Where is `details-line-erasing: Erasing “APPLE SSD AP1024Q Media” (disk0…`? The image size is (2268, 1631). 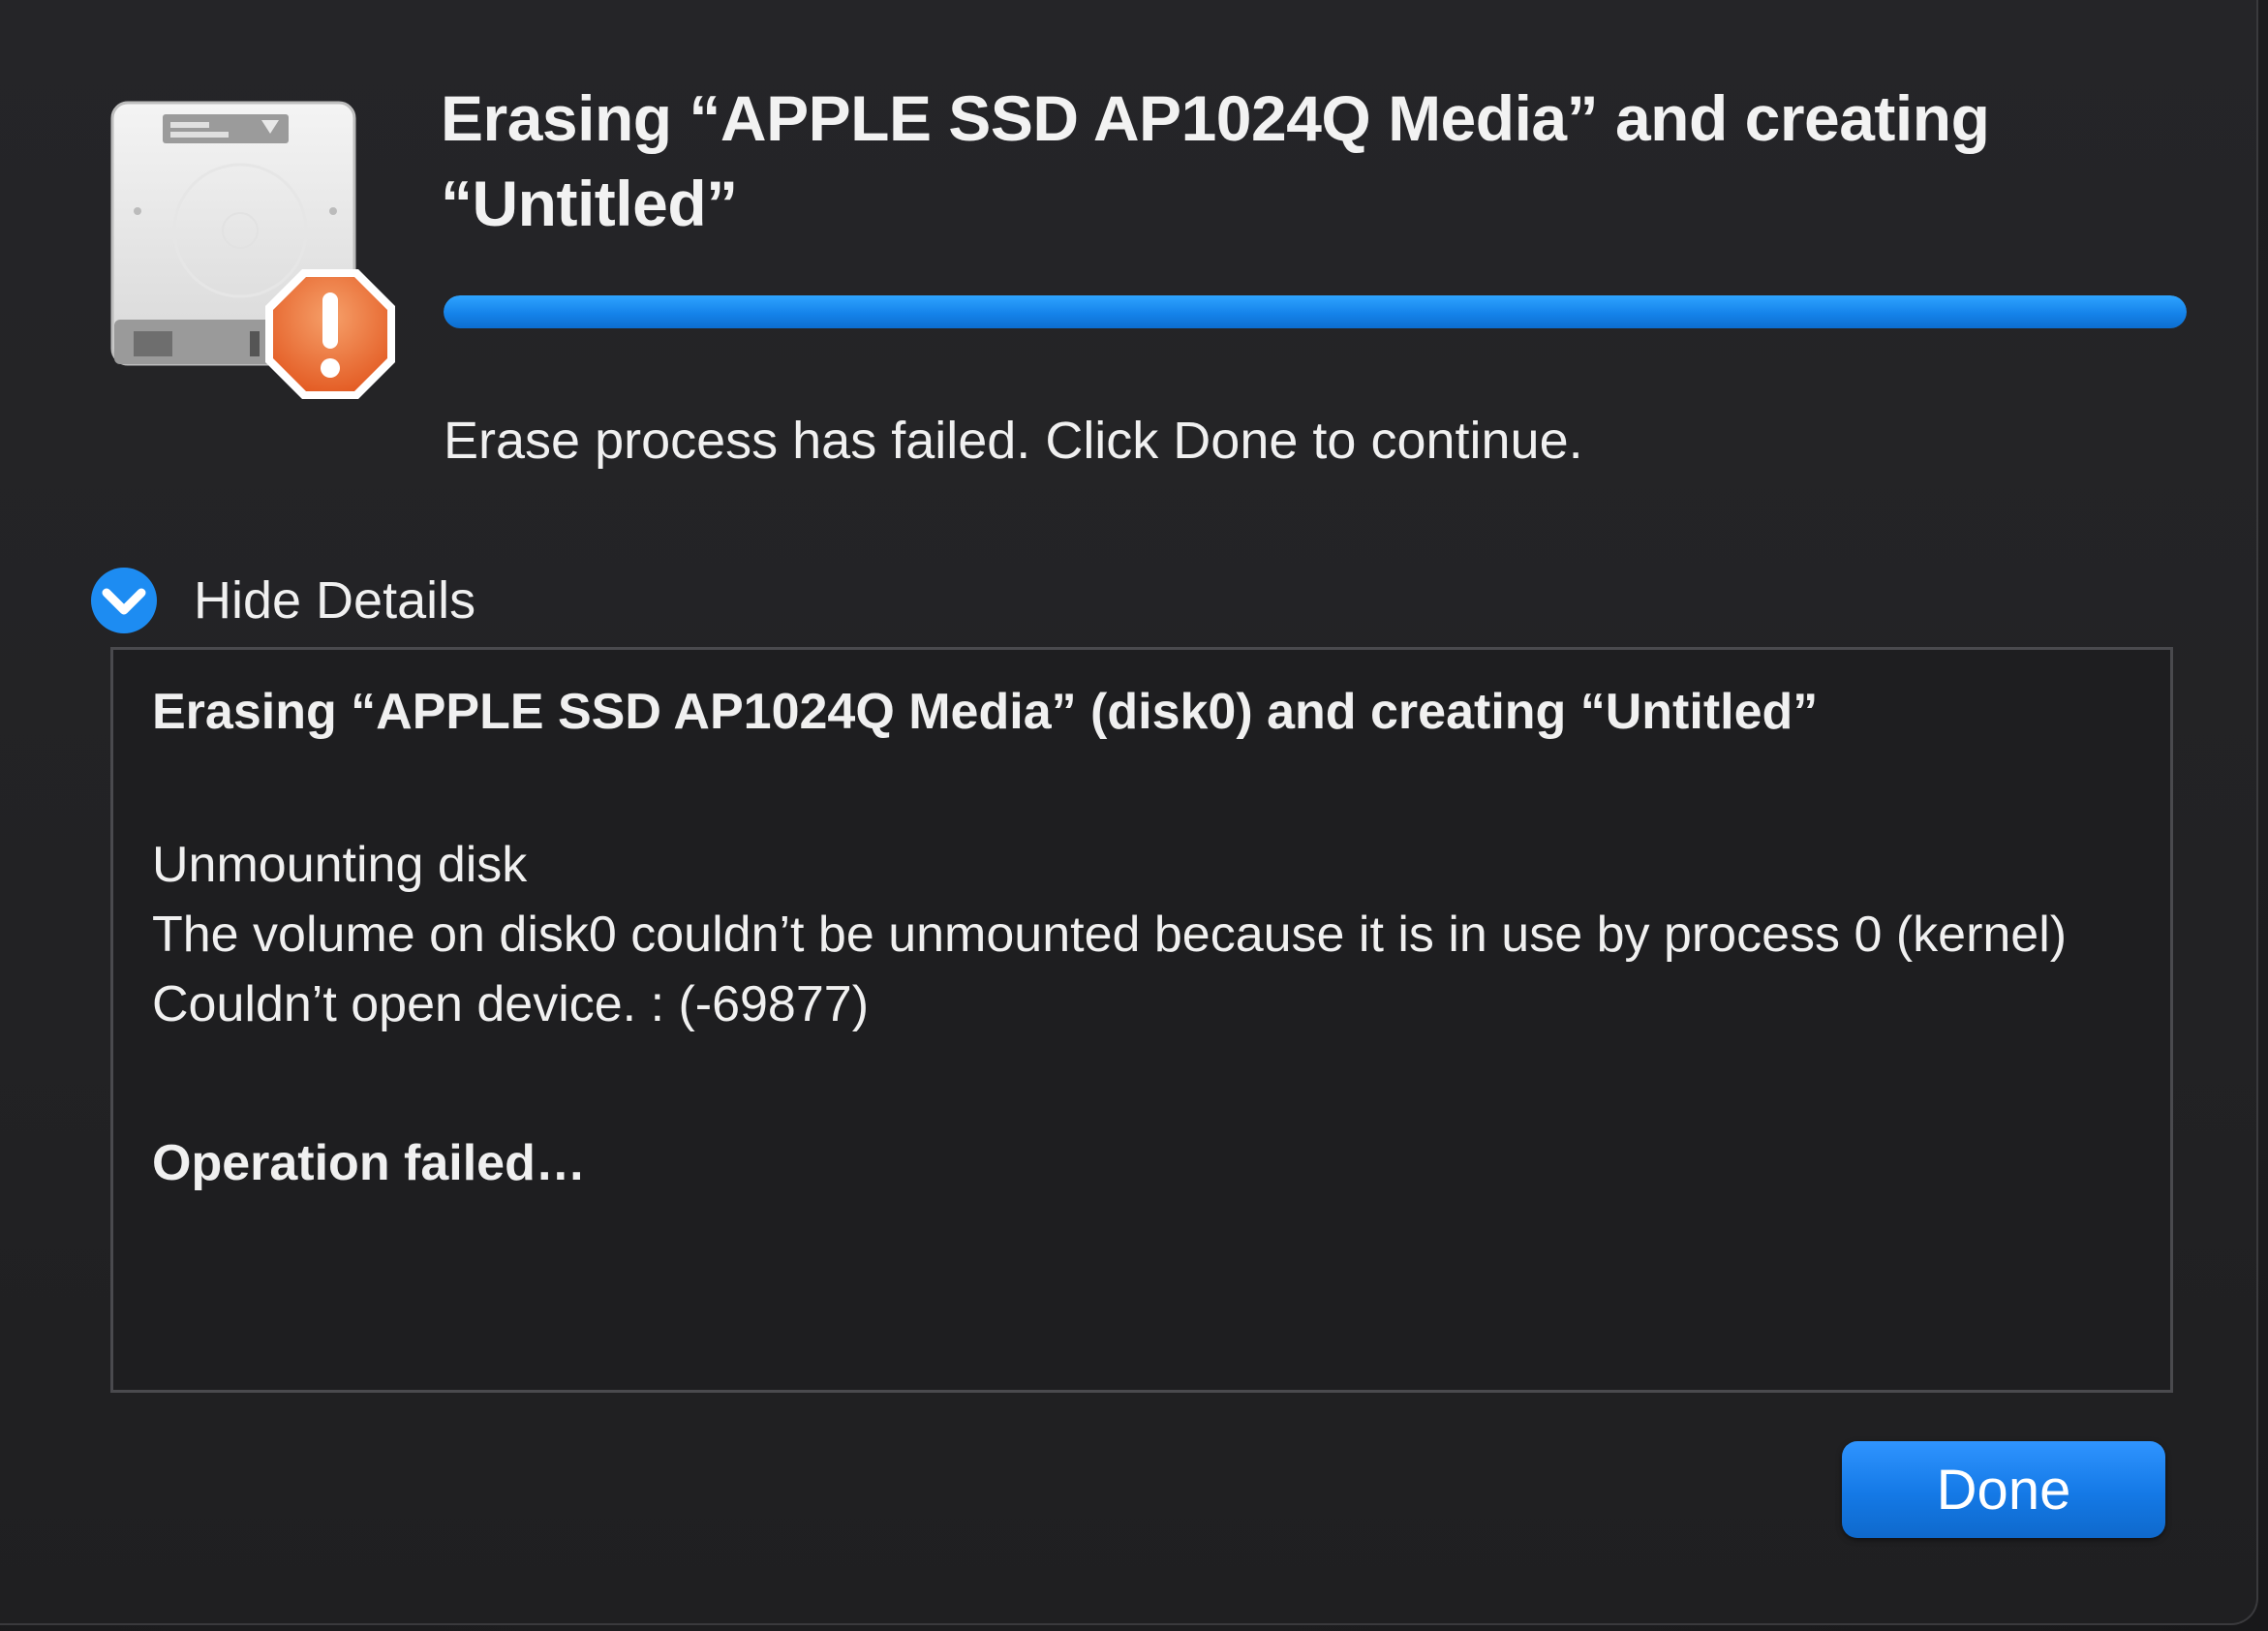 details-line-erasing: Erasing “APPLE SSD AP1024Q Media” (disk0… is located at coordinates (986, 712).